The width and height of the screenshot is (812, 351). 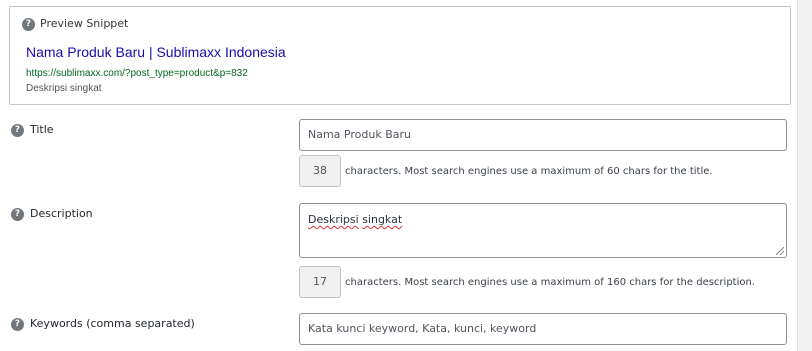 I want to click on snippet-title: Nama Produk Baru | Sublimaxx Indonesia, so click(x=156, y=52).